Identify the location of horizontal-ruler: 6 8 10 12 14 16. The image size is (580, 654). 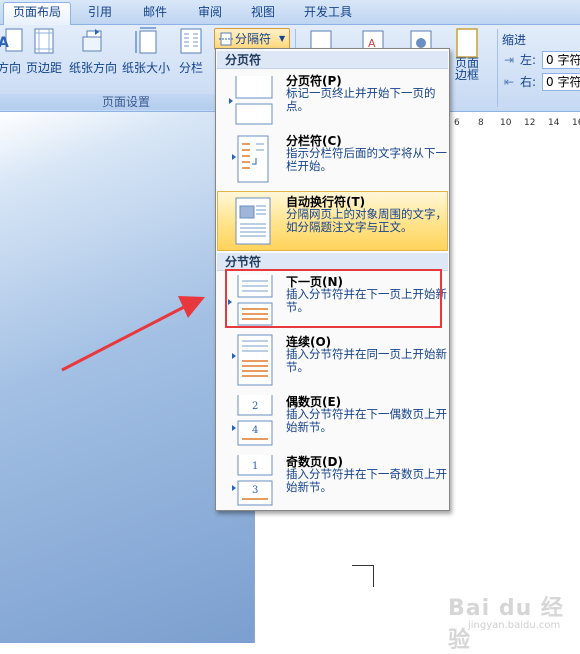
(514, 124).